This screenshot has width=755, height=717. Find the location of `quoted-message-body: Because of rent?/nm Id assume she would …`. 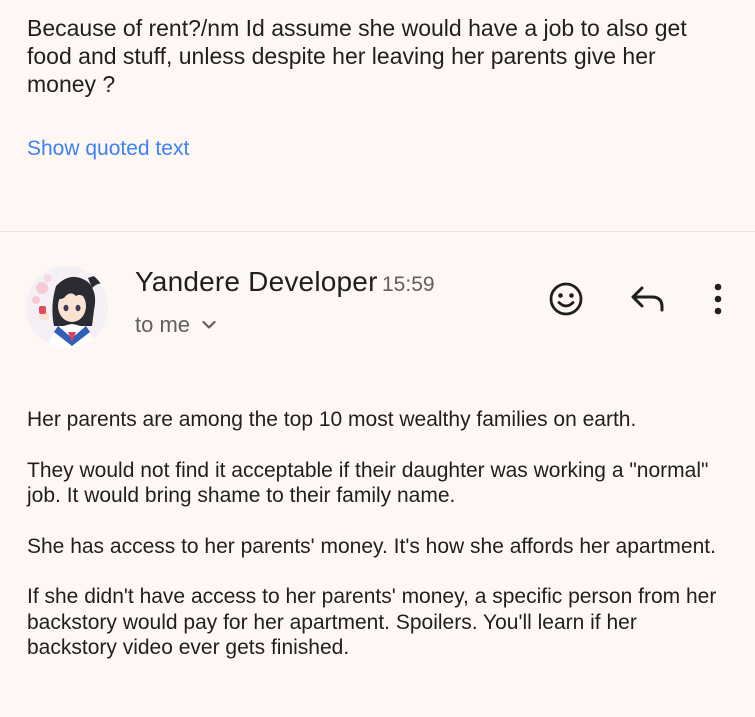

quoted-message-body: Because of rent?/nm Id assume she would … is located at coordinates (377, 56).